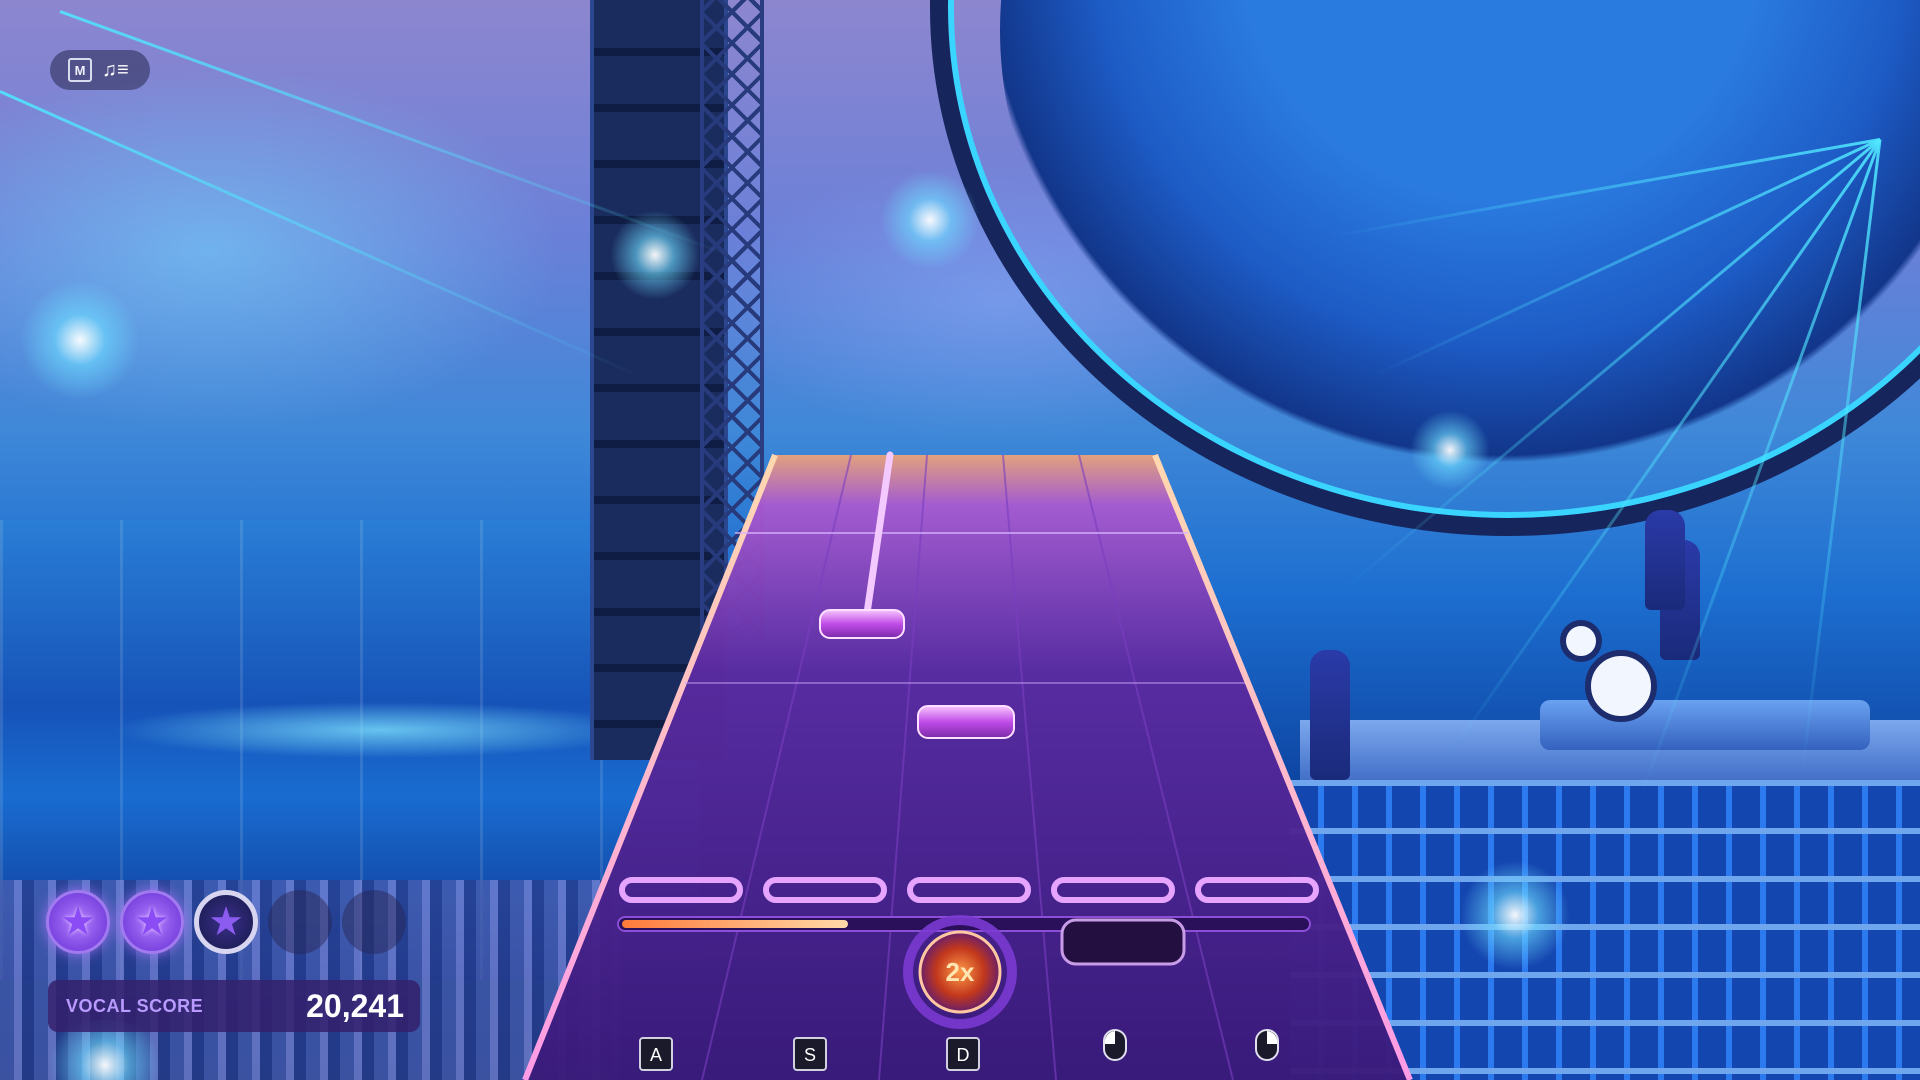  Describe the element at coordinates (115, 70) in the screenshot. I see `music-queue-icon: ♫≡` at that location.